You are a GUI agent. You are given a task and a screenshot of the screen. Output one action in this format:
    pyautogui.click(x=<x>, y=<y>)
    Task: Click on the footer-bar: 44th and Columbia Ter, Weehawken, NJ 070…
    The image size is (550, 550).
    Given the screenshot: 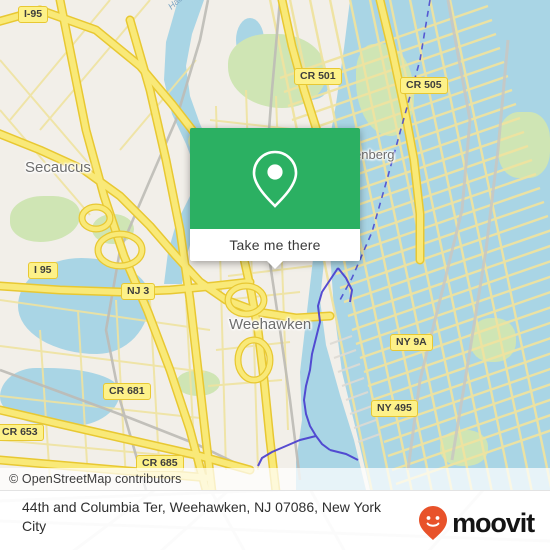 What is the action you would take?
    pyautogui.click(x=275, y=520)
    